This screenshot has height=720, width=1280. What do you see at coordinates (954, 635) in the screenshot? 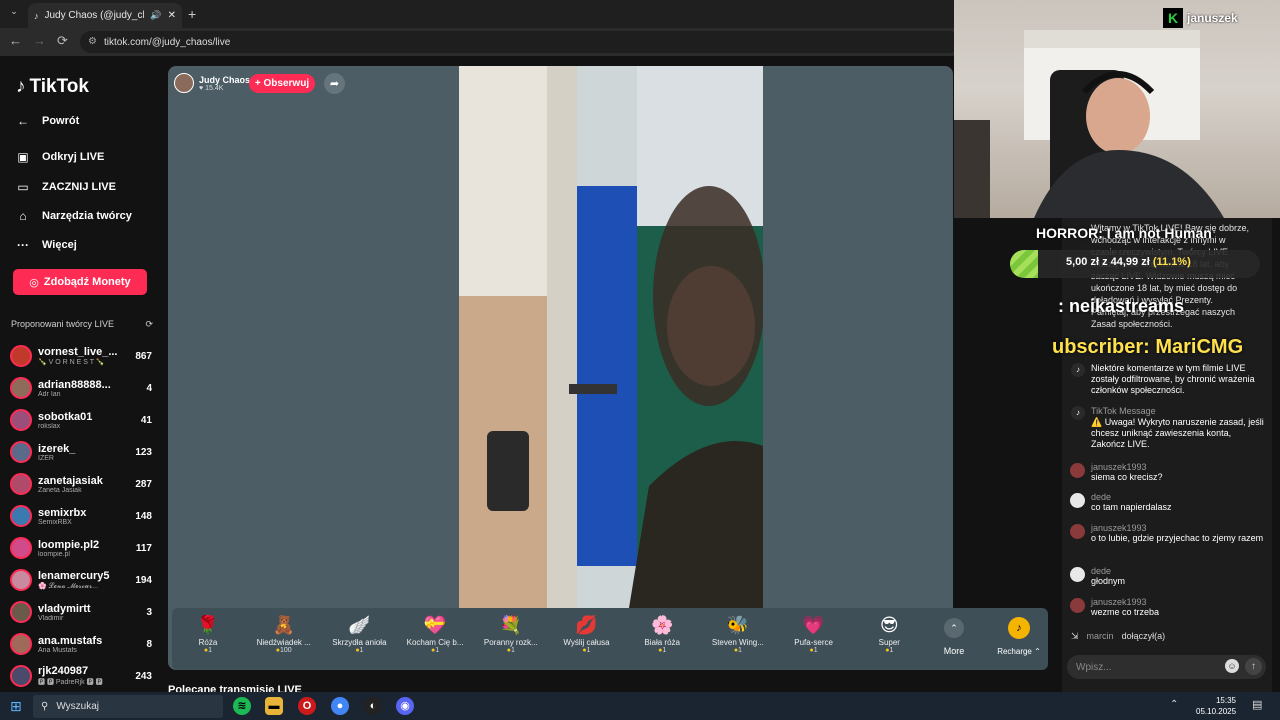
I see `gift-more-button: ⌃ More` at bounding box center [954, 635].